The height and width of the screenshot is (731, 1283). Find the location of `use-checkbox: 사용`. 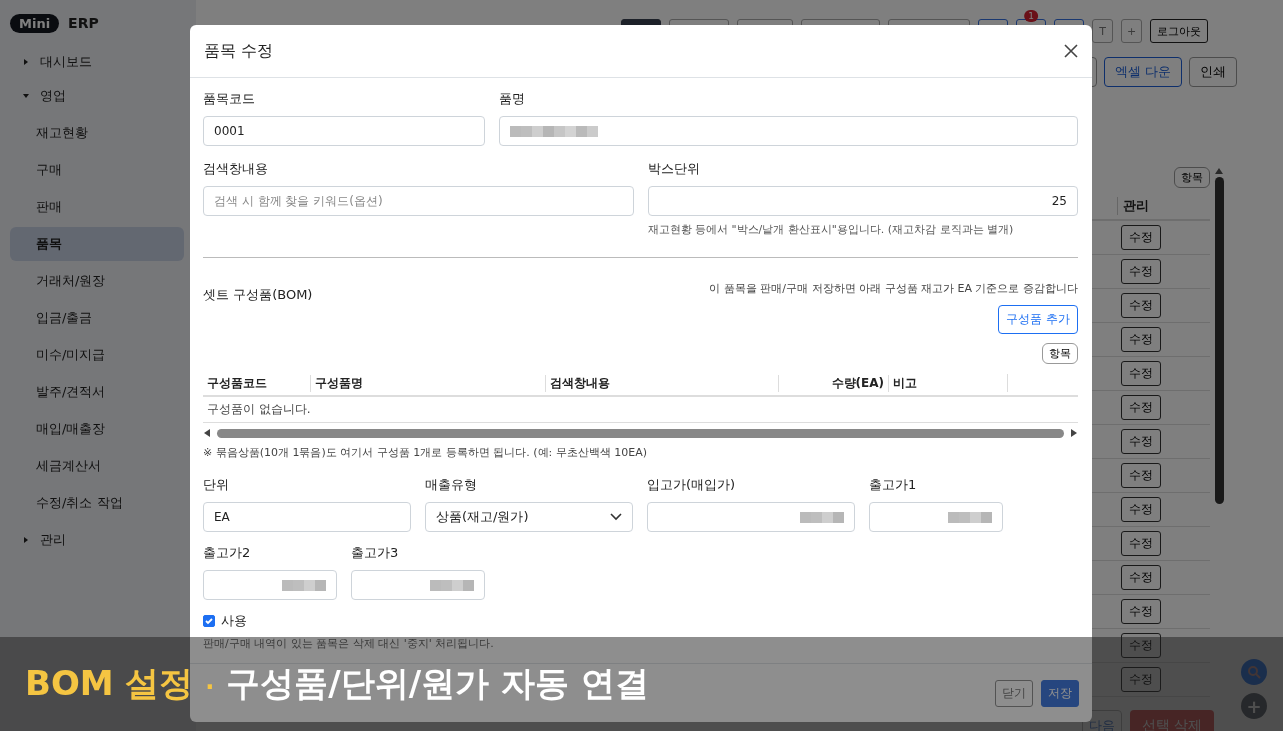

use-checkbox: 사용 is located at coordinates (640, 621).